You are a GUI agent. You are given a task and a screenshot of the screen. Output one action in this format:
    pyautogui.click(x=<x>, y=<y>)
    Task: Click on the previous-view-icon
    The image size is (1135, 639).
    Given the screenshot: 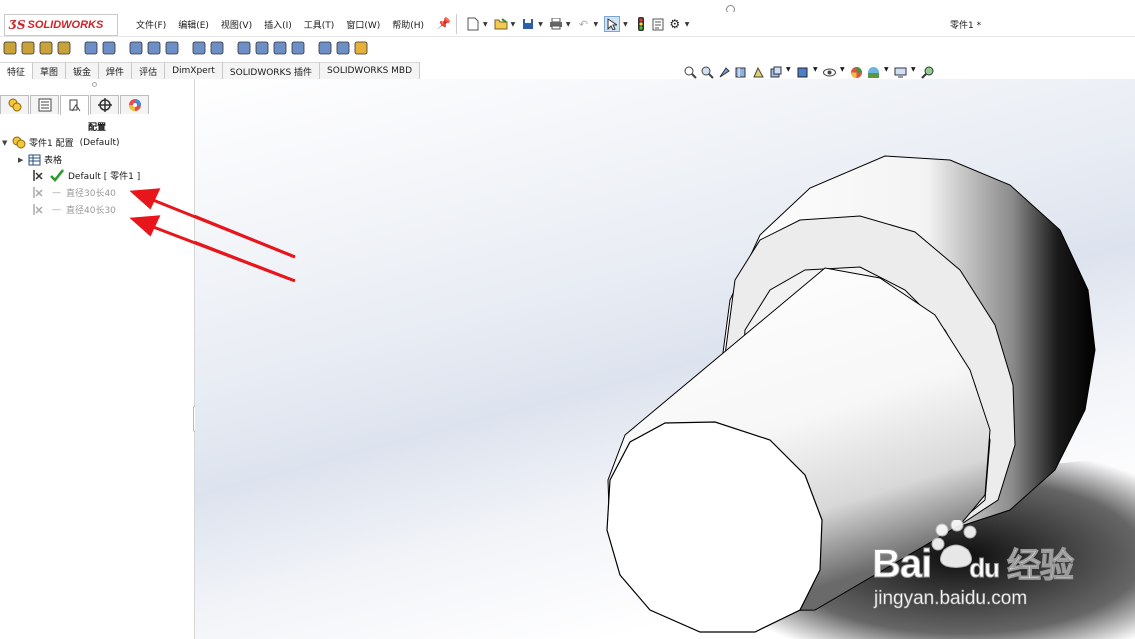 What is the action you would take?
    pyautogui.click(x=724, y=72)
    